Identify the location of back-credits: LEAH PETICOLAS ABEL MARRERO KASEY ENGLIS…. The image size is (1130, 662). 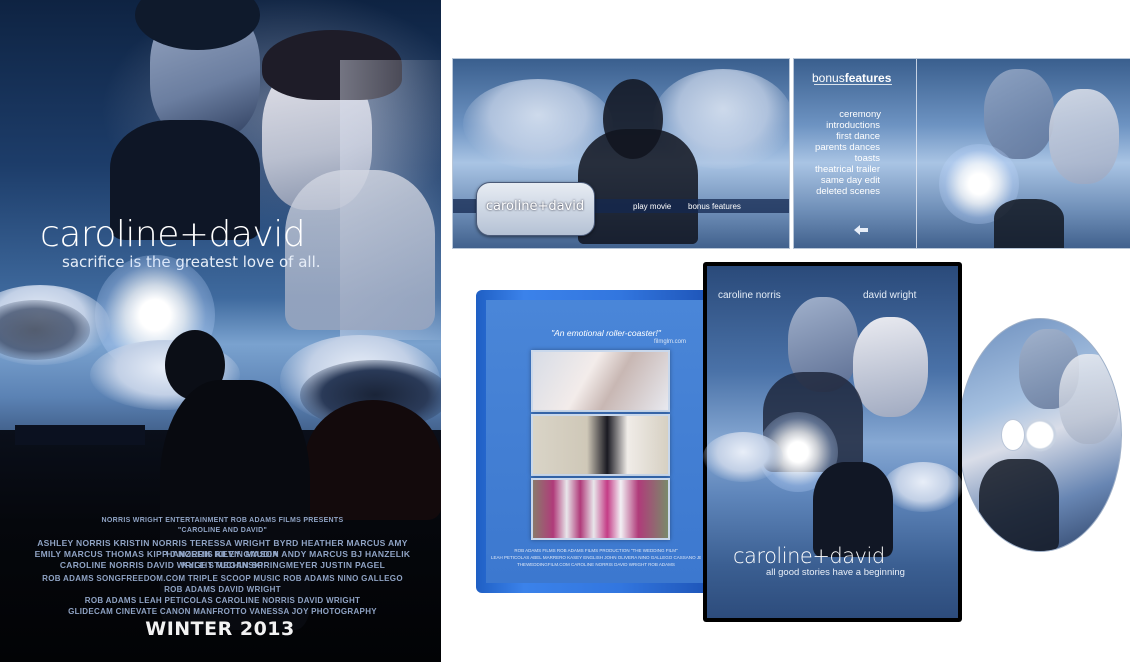
(596, 557).